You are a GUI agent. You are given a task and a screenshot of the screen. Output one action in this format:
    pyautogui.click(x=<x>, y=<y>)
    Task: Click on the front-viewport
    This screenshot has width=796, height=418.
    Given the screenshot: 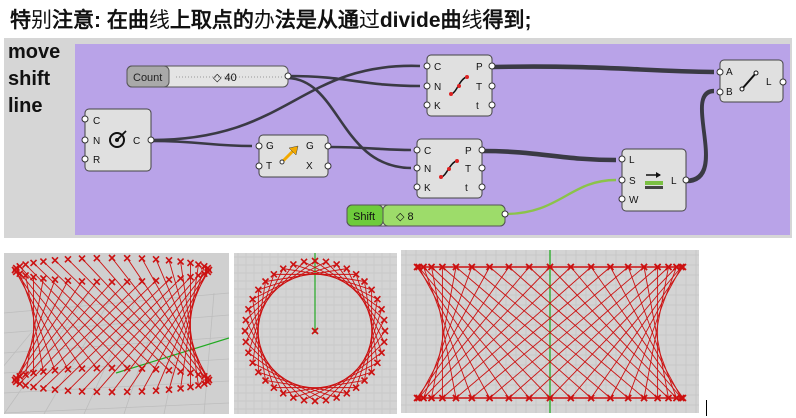 What is the action you would take?
    pyautogui.click(x=550, y=331)
    